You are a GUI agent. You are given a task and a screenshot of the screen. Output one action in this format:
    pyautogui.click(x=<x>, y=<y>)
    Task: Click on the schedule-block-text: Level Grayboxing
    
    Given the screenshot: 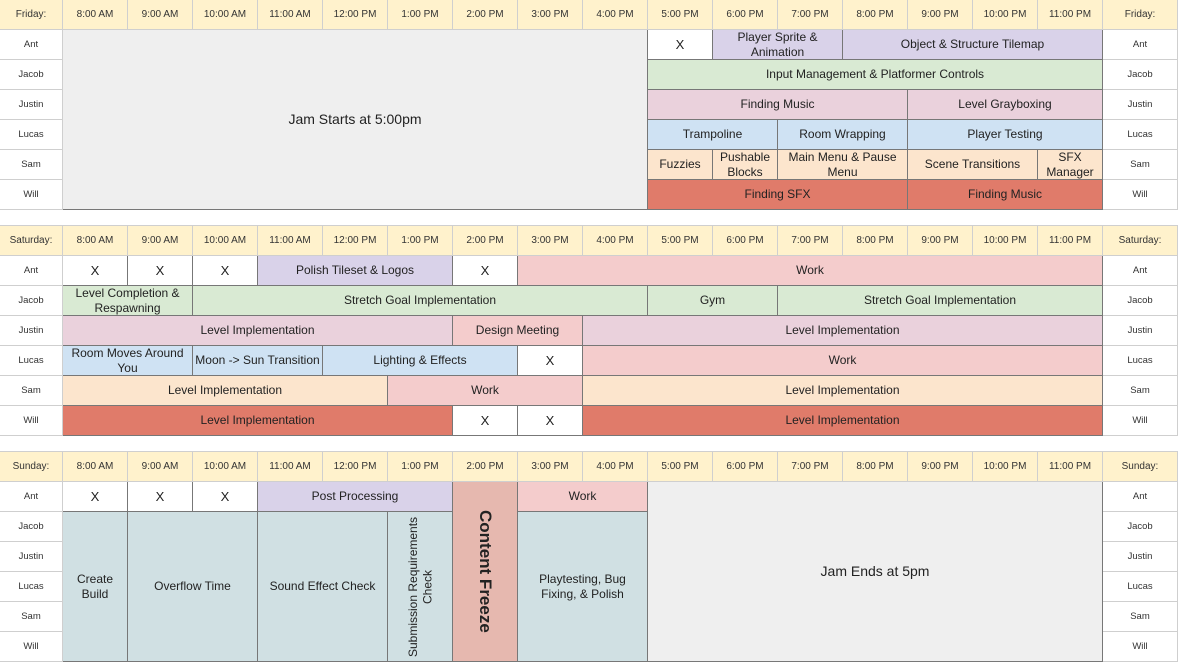 What is the action you would take?
    pyautogui.click(x=1005, y=104)
    